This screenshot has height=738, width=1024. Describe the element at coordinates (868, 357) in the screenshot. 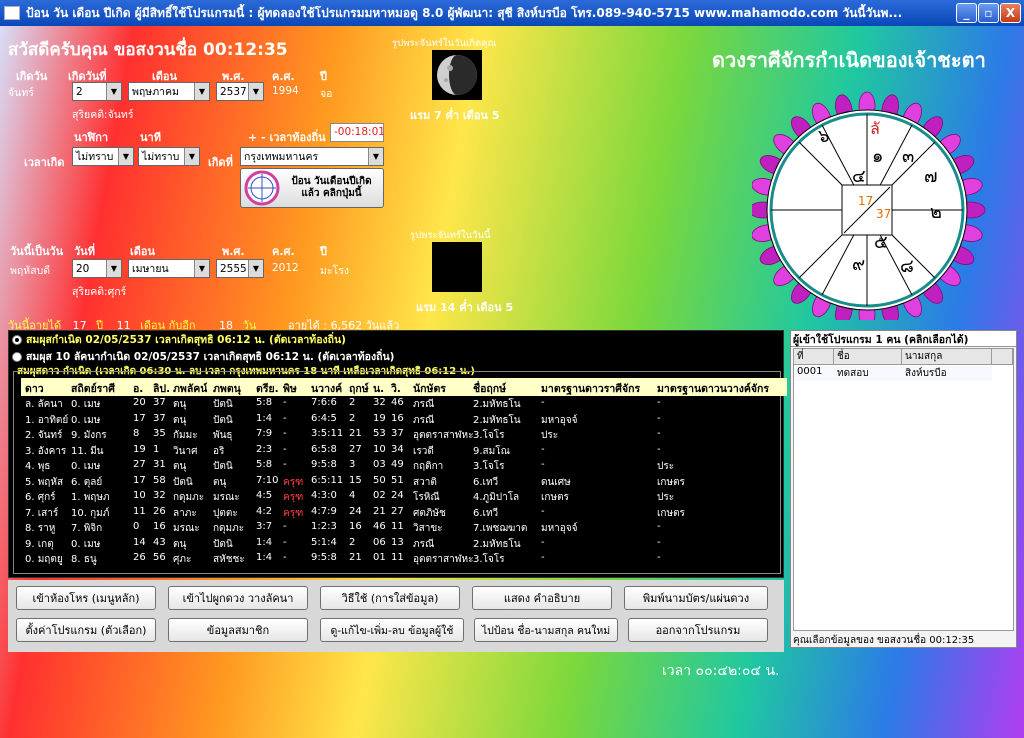

I see `user-col-name: ชื่อ` at that location.